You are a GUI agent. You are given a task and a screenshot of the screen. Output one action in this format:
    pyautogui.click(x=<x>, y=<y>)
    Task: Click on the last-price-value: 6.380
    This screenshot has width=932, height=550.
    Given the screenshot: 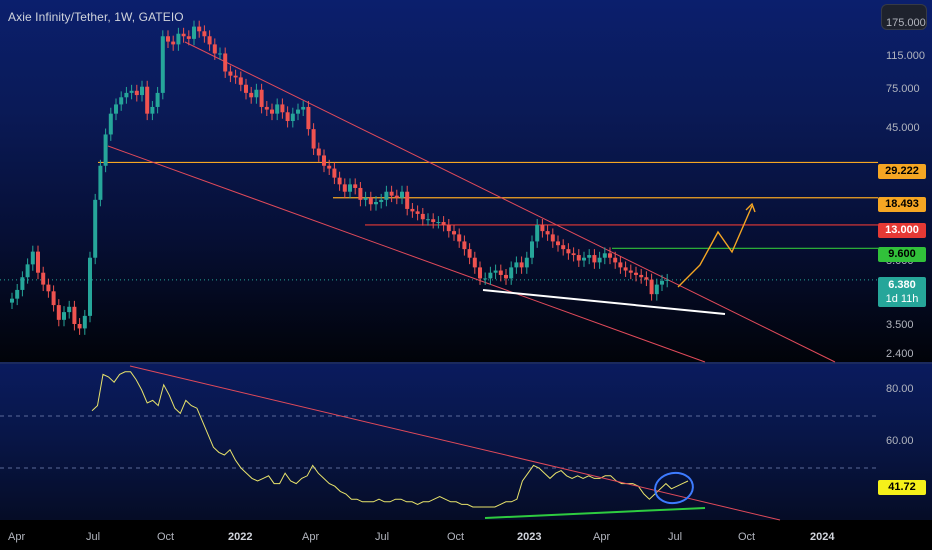 What is the action you would take?
    pyautogui.click(x=902, y=285)
    